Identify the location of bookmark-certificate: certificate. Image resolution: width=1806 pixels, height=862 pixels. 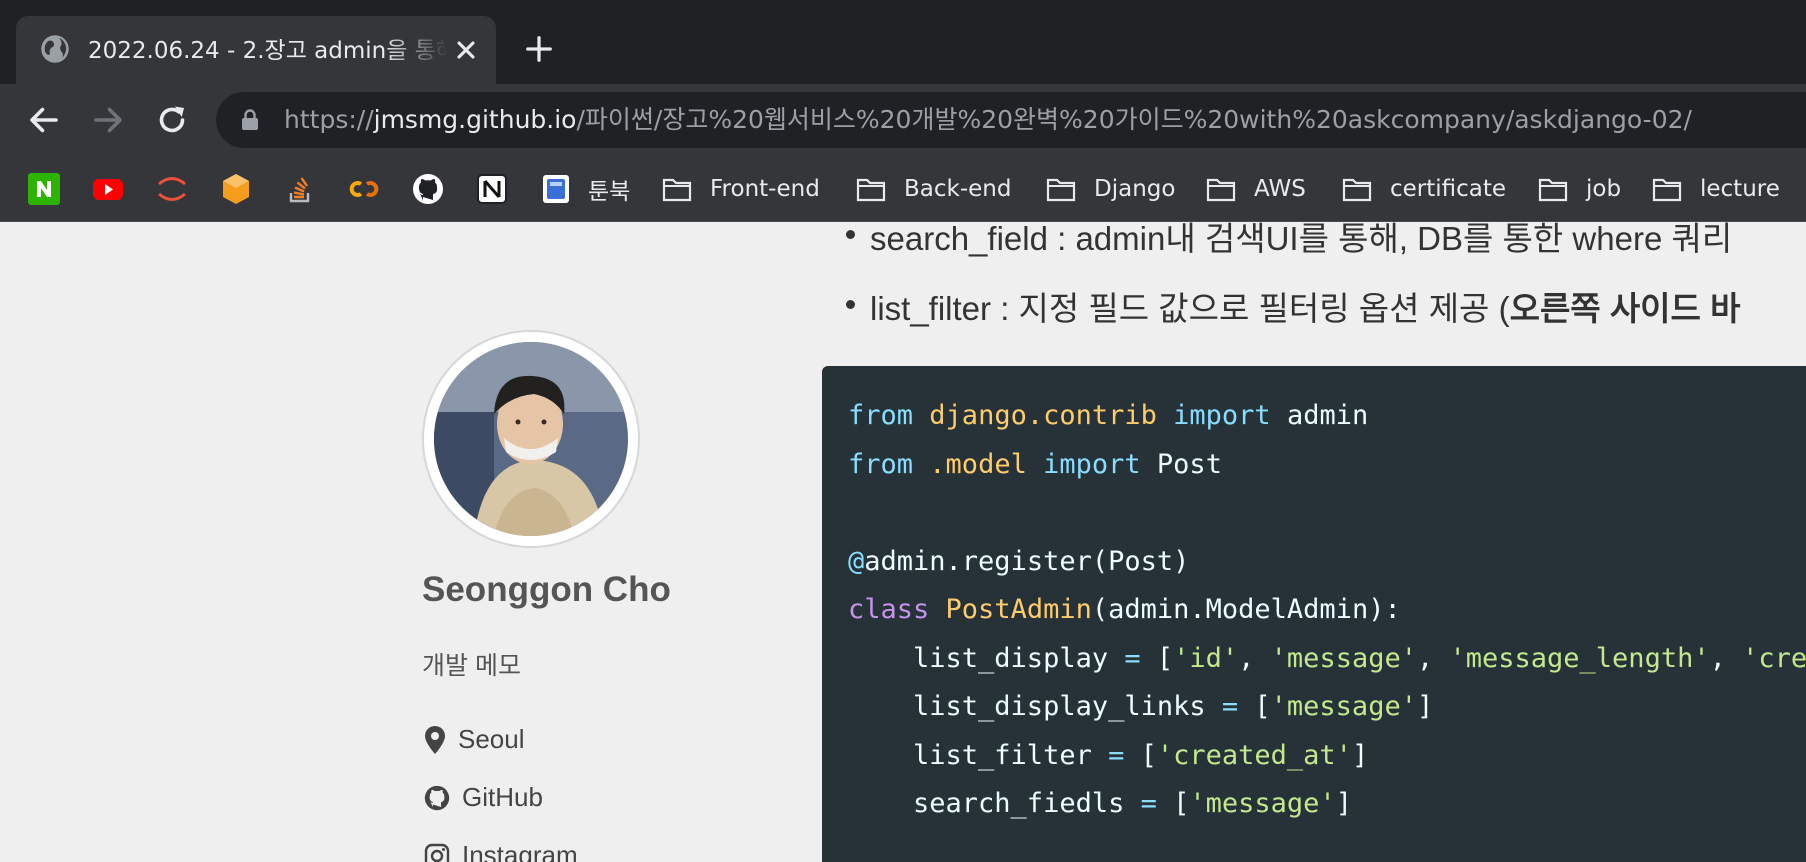
(1424, 189).